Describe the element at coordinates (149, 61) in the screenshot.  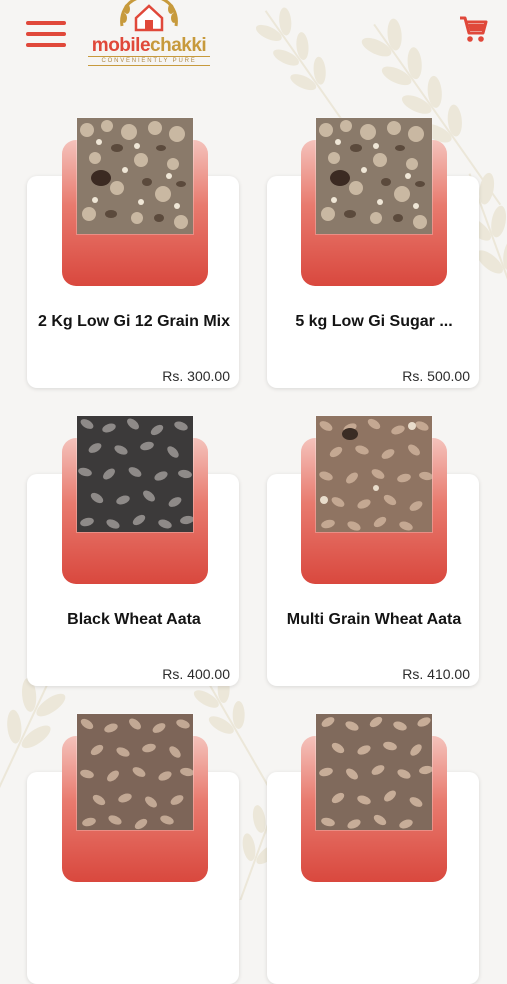
I see `brand-tagline: CONVENIENTLY PURE` at that location.